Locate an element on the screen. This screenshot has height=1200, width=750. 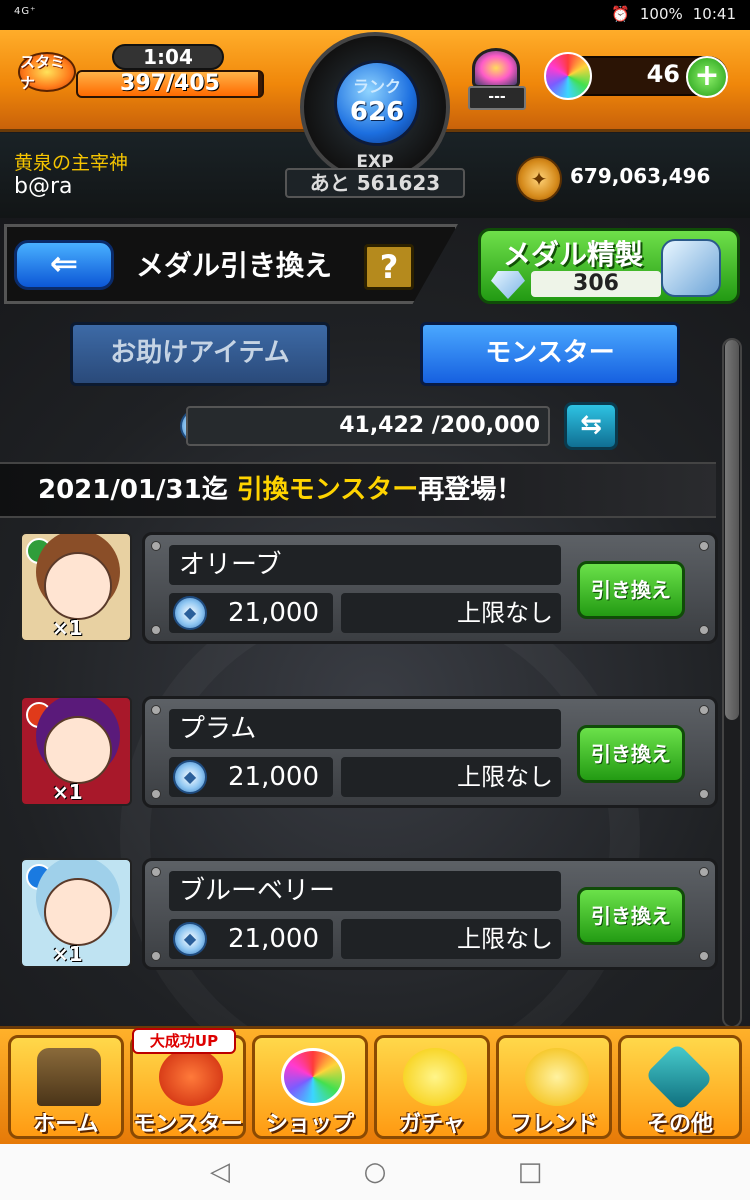
tab-helper-items: お助けアイテム is located at coordinates (200, 354).